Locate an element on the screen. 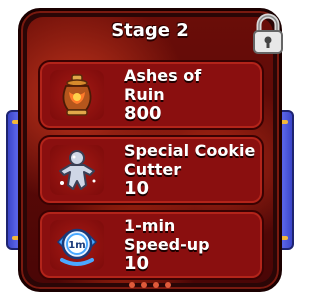 The height and width of the screenshot is (300, 320). reward-text: Ashes of Ruin 800 is located at coordinates (190, 94).